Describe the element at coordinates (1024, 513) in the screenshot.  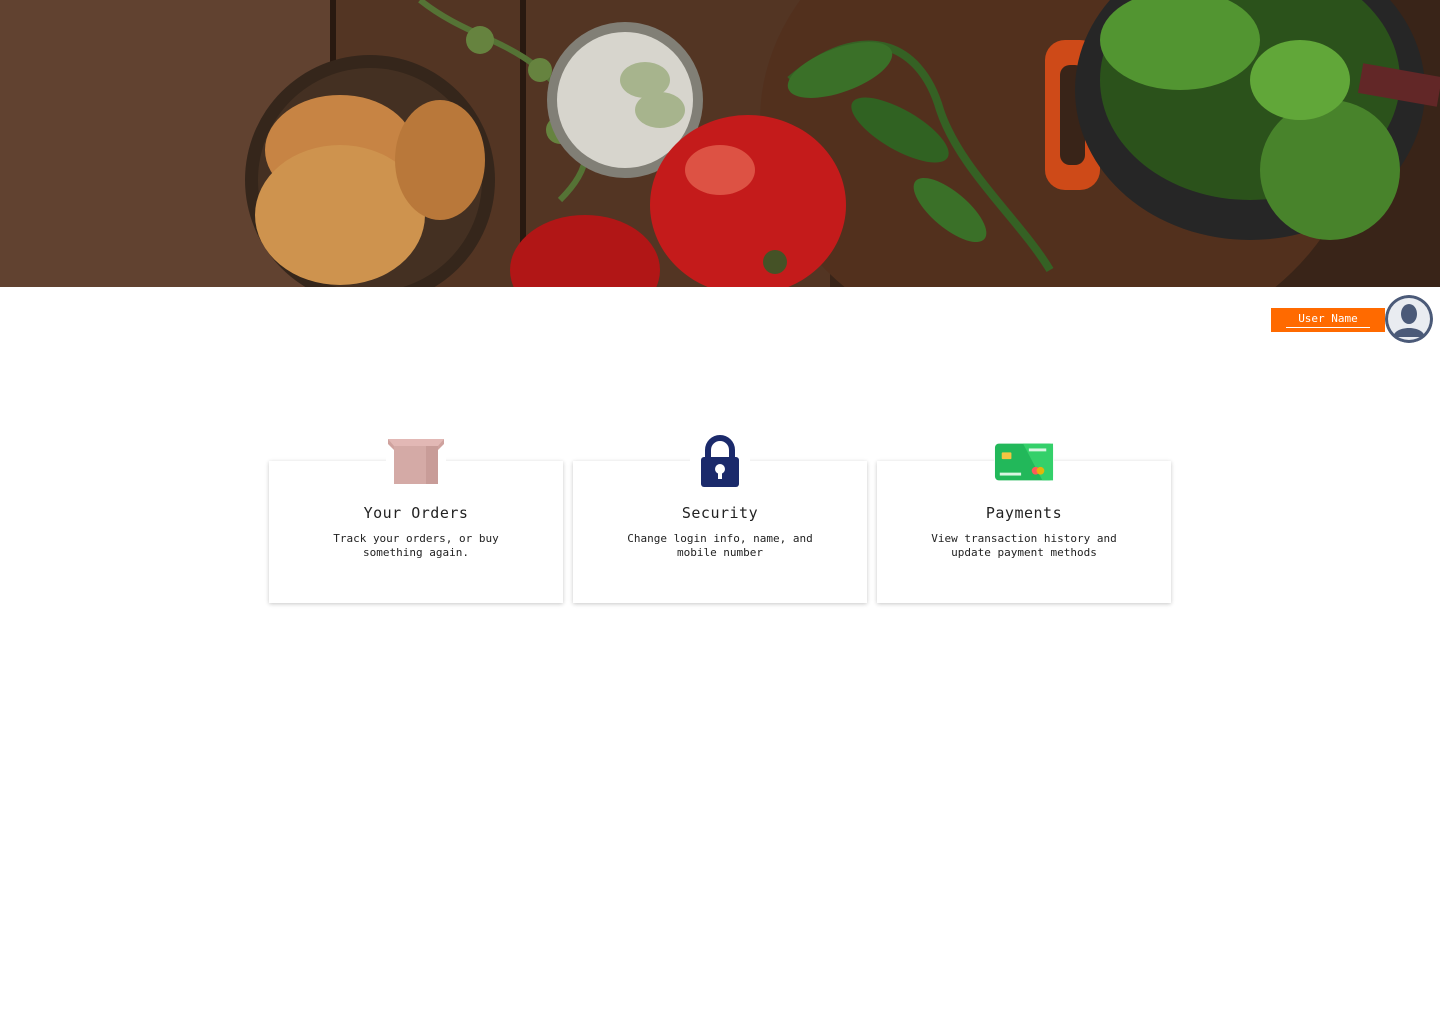
I see `payments-title: Payments` at that location.